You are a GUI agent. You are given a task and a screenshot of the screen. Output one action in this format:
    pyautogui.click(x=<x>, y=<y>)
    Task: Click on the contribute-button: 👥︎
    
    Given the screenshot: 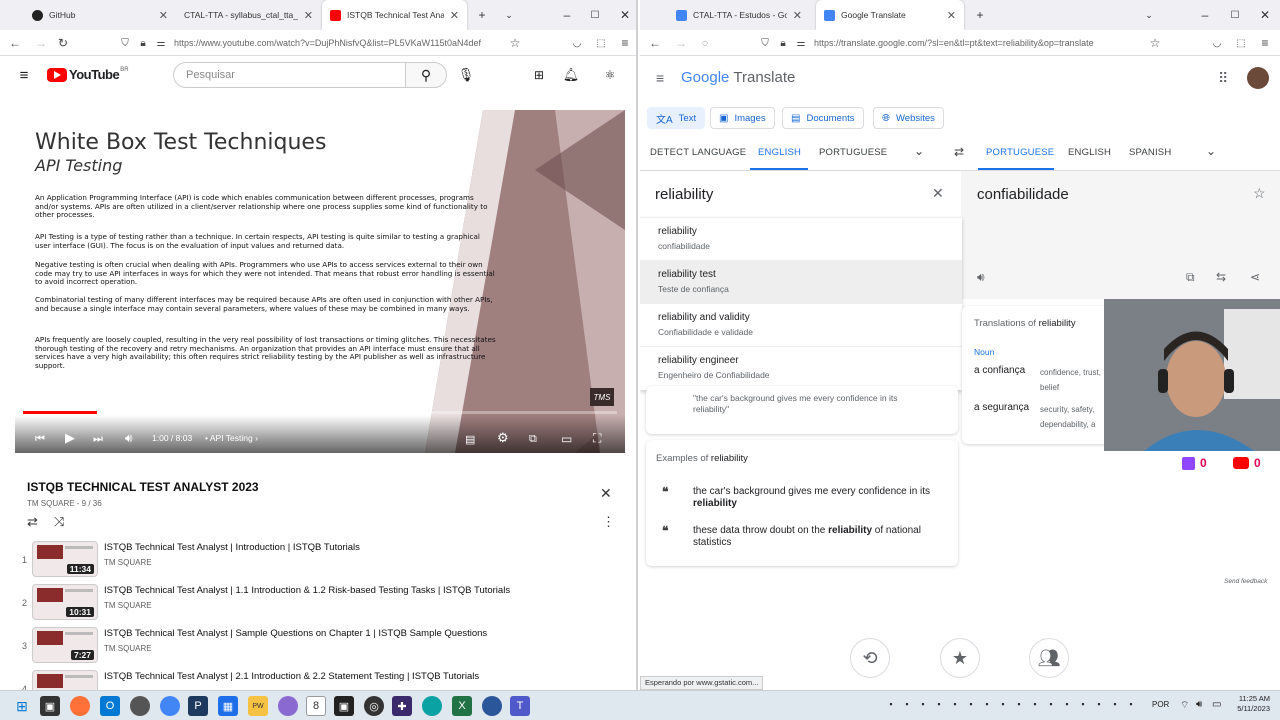 What is the action you would take?
    pyautogui.click(x=1049, y=658)
    